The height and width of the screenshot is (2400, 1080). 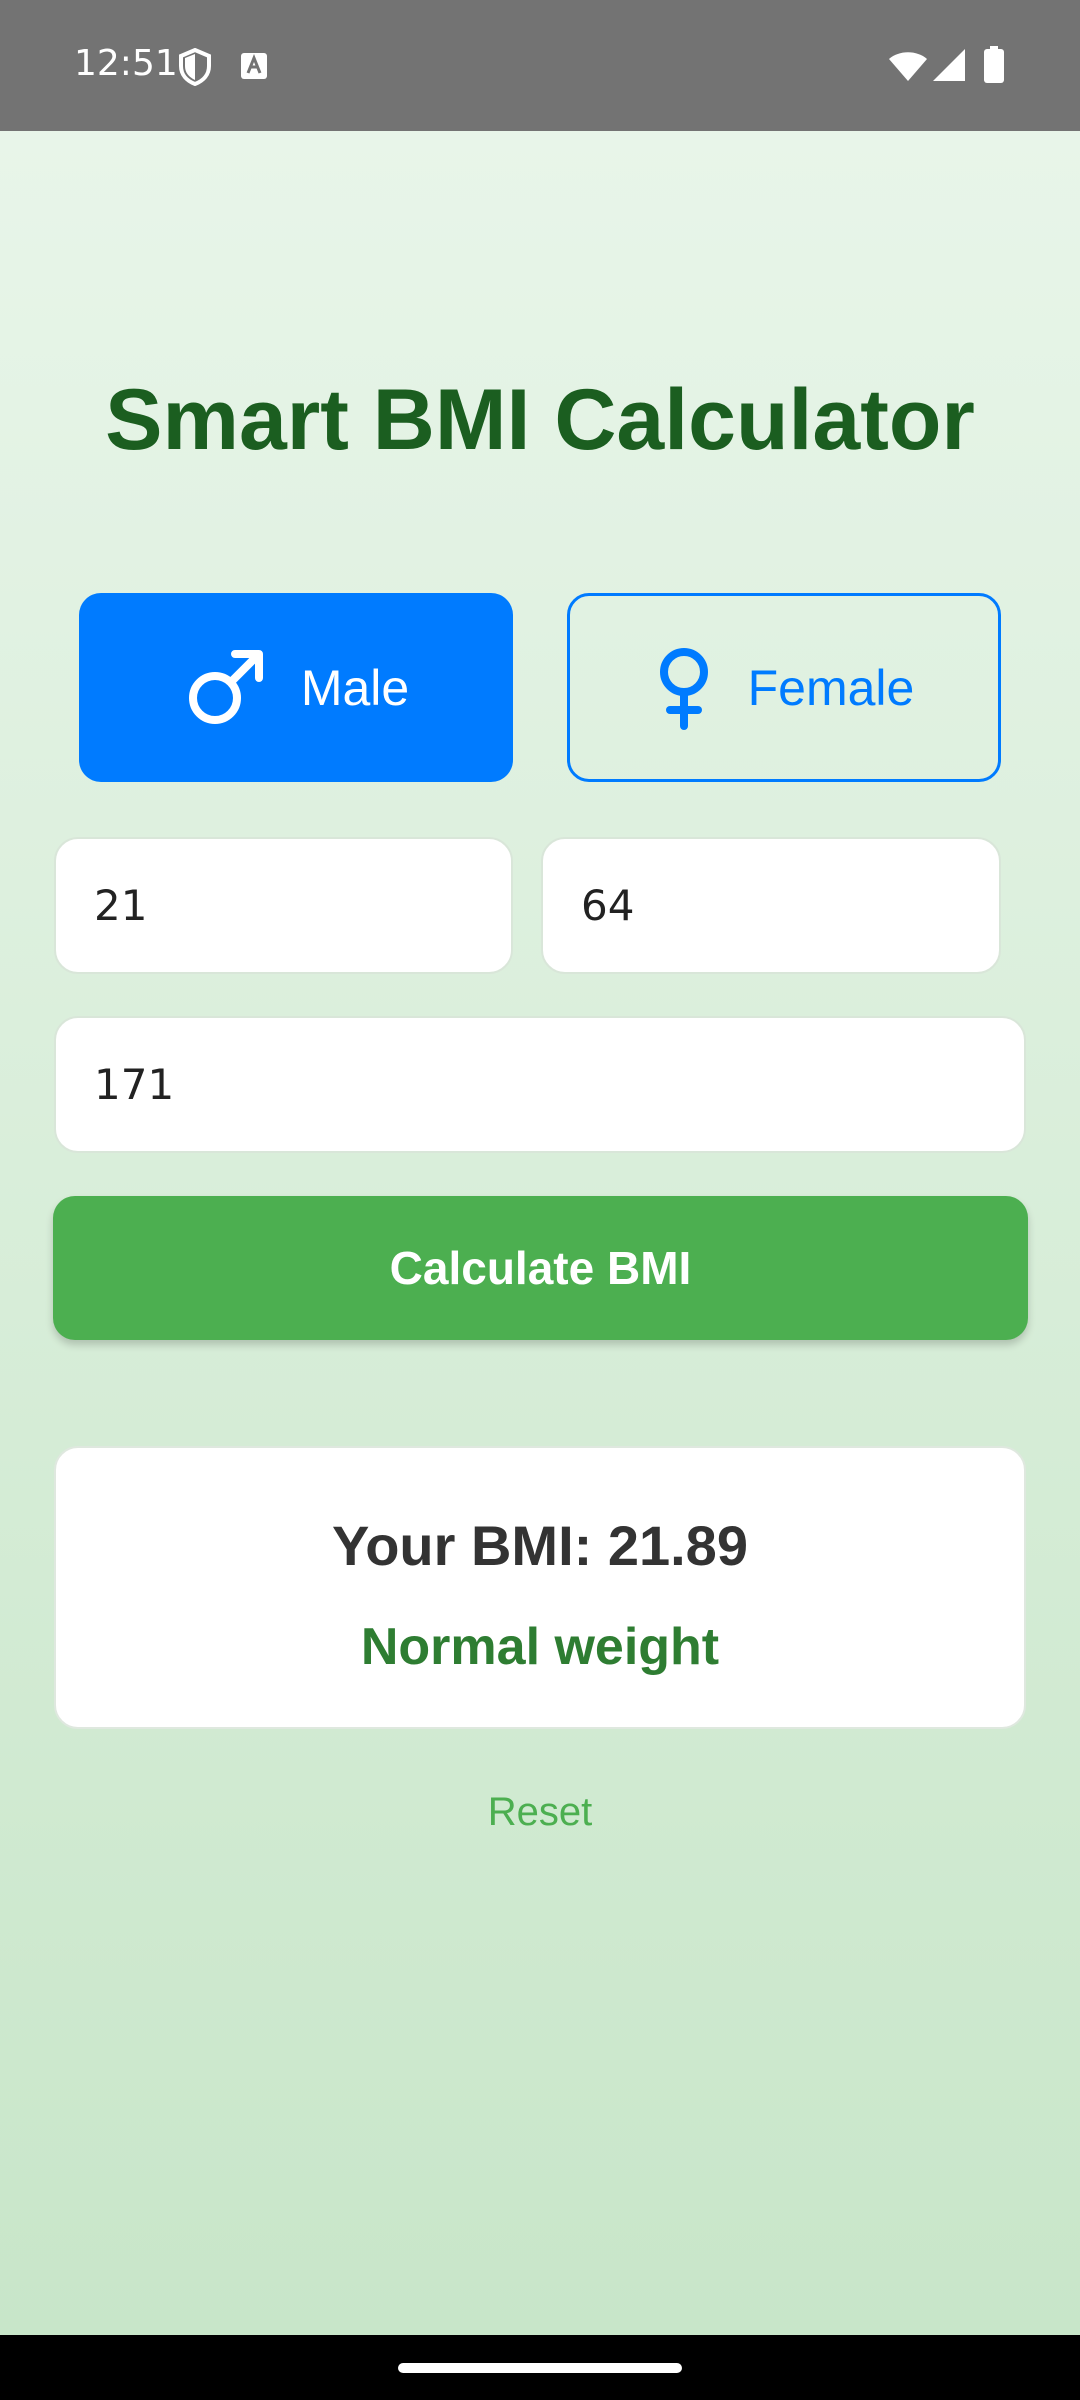 I want to click on height-input: 171, so click(x=540, y=1084).